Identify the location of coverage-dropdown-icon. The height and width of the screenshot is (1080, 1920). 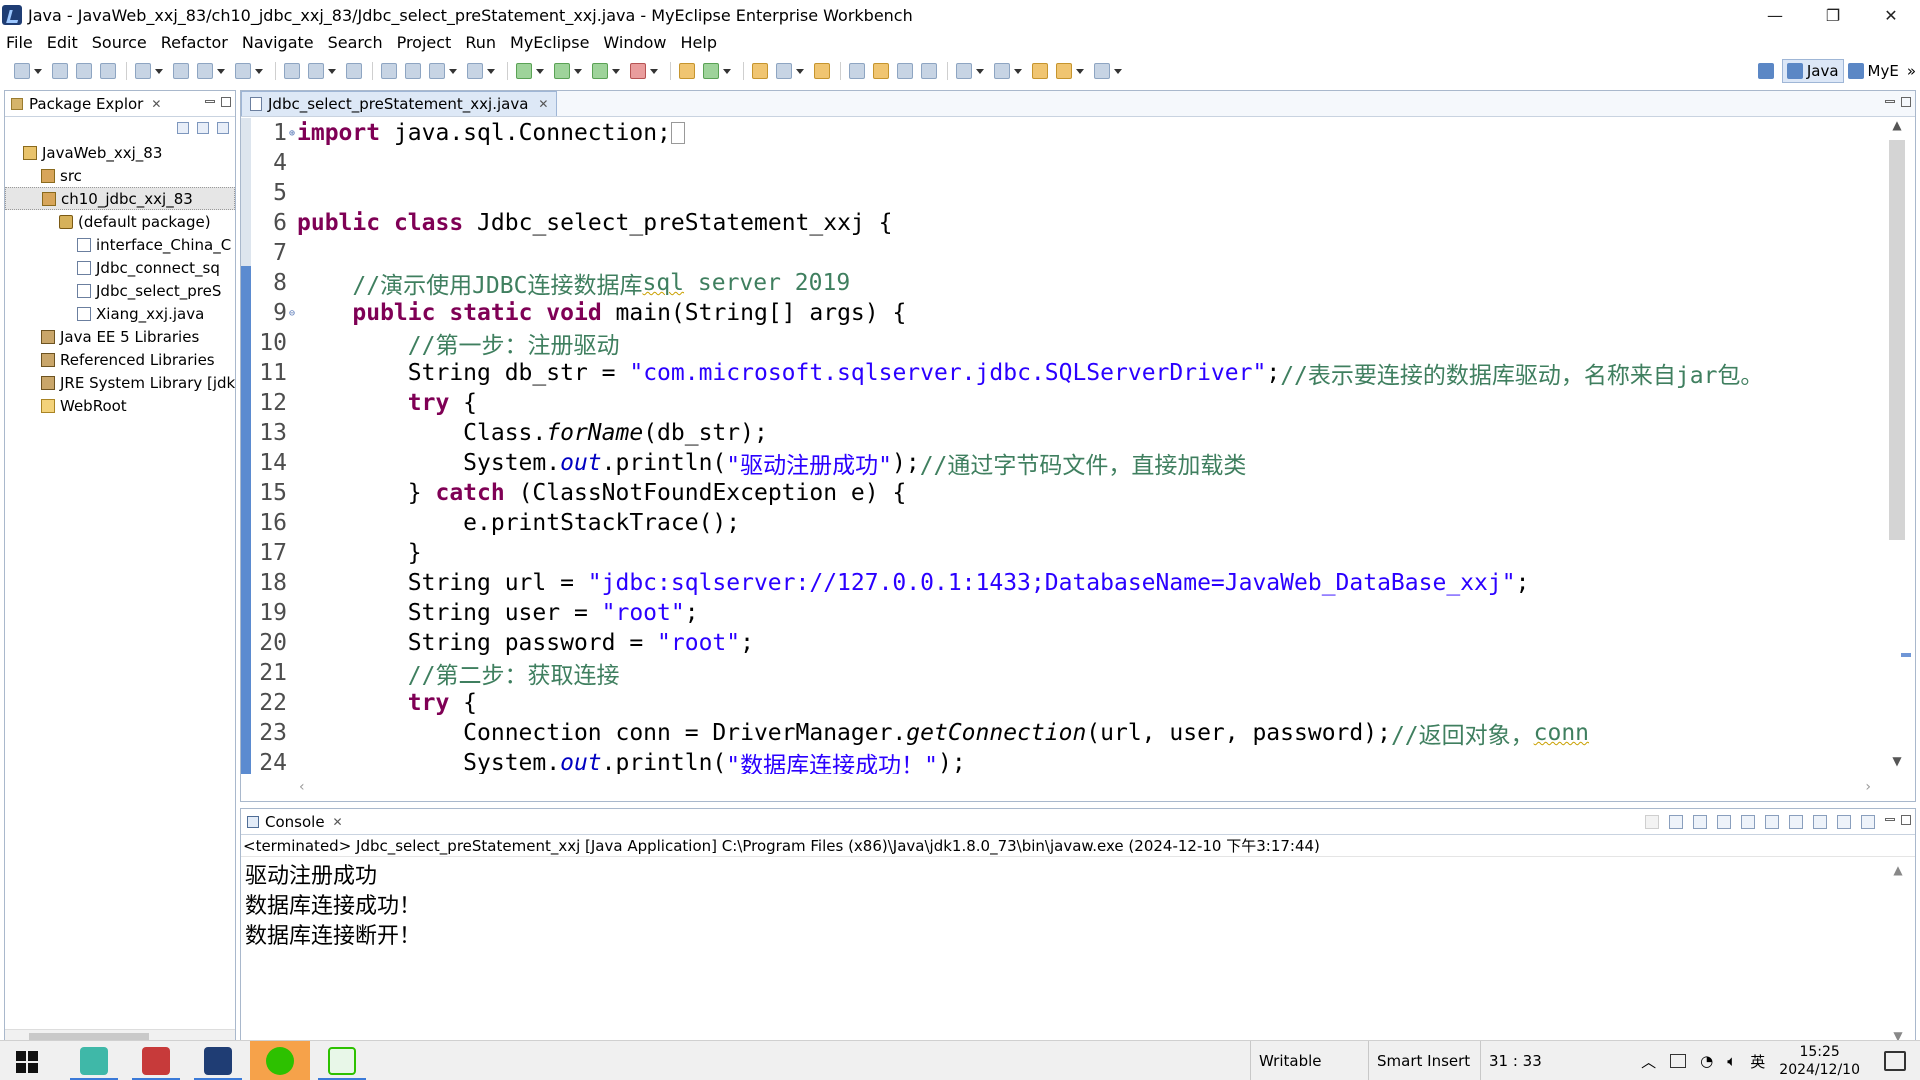
(616, 71).